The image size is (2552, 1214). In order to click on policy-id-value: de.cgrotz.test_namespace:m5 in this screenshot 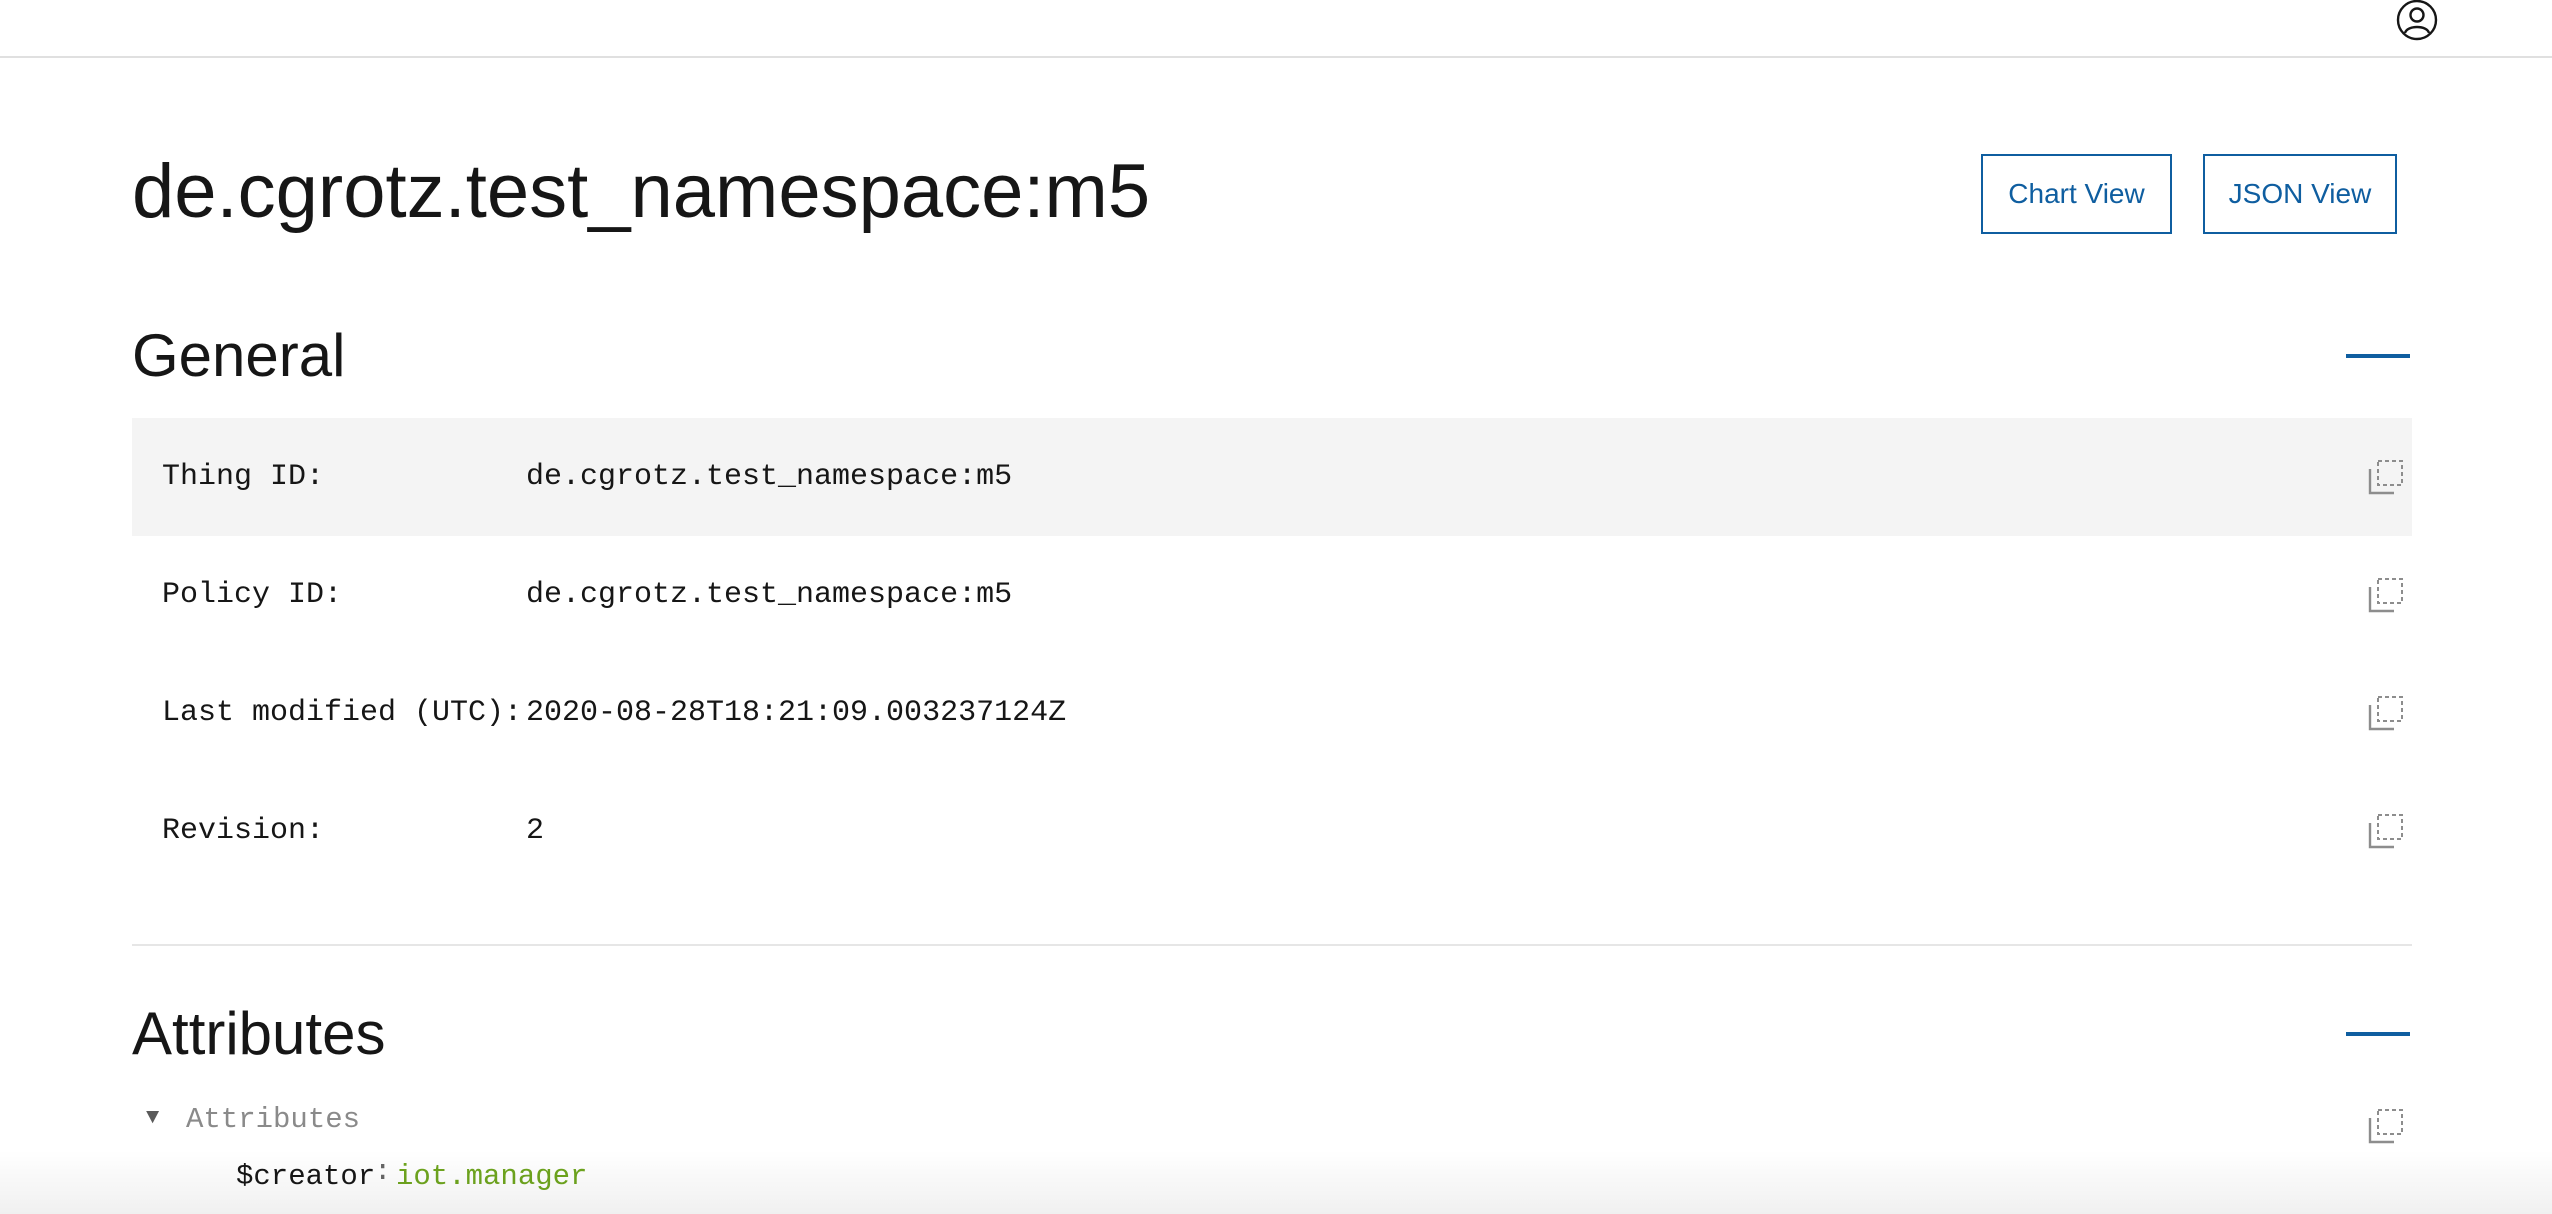, I will do `click(769, 595)`.